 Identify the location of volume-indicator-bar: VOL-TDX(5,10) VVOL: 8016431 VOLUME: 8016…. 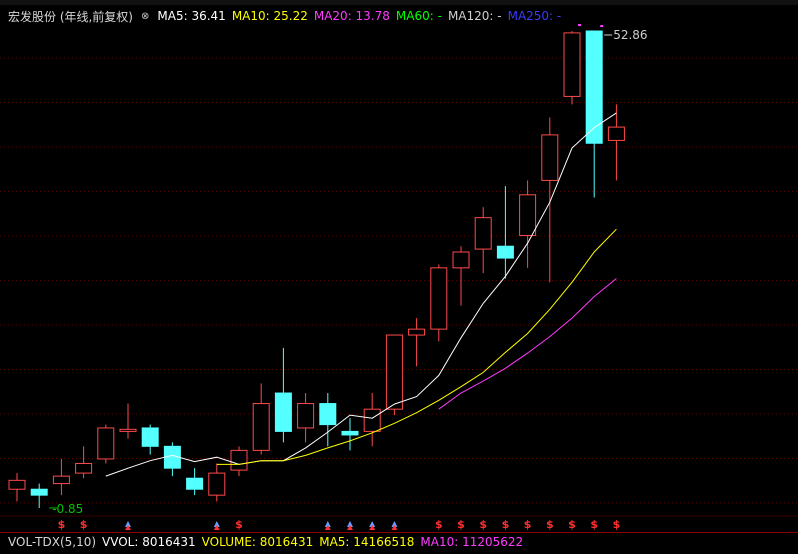
(399, 541).